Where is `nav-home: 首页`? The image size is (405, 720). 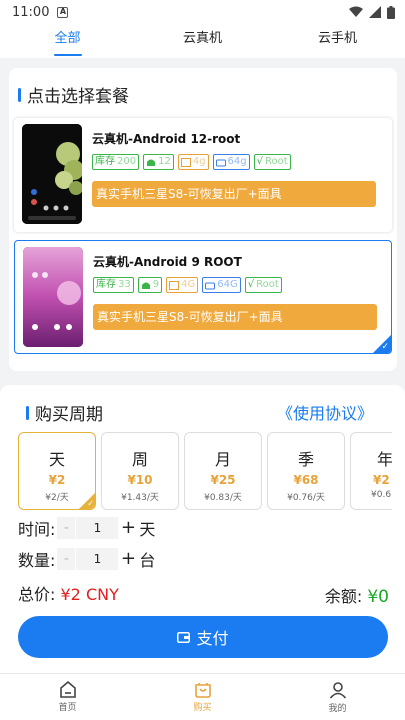 nav-home: 首页 is located at coordinates (67, 697).